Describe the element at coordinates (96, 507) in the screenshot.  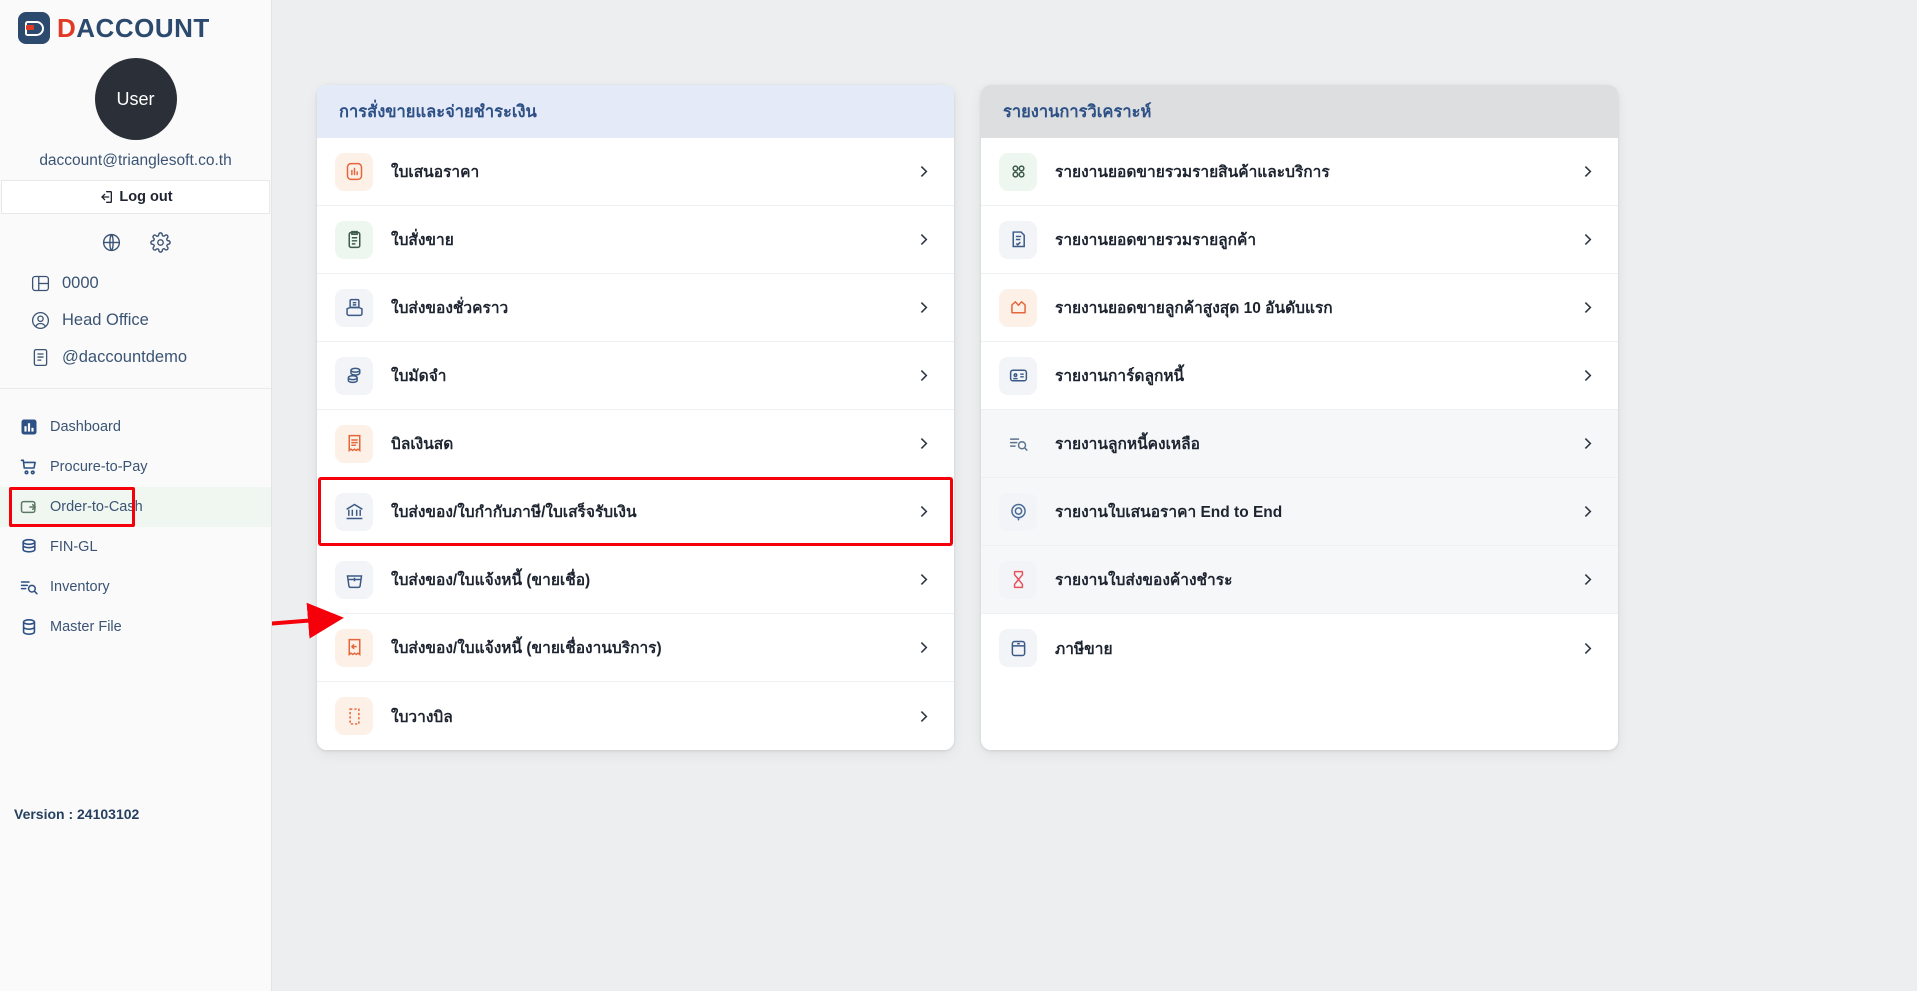
I see `sidebar-item-label: Order-to-Cash` at that location.